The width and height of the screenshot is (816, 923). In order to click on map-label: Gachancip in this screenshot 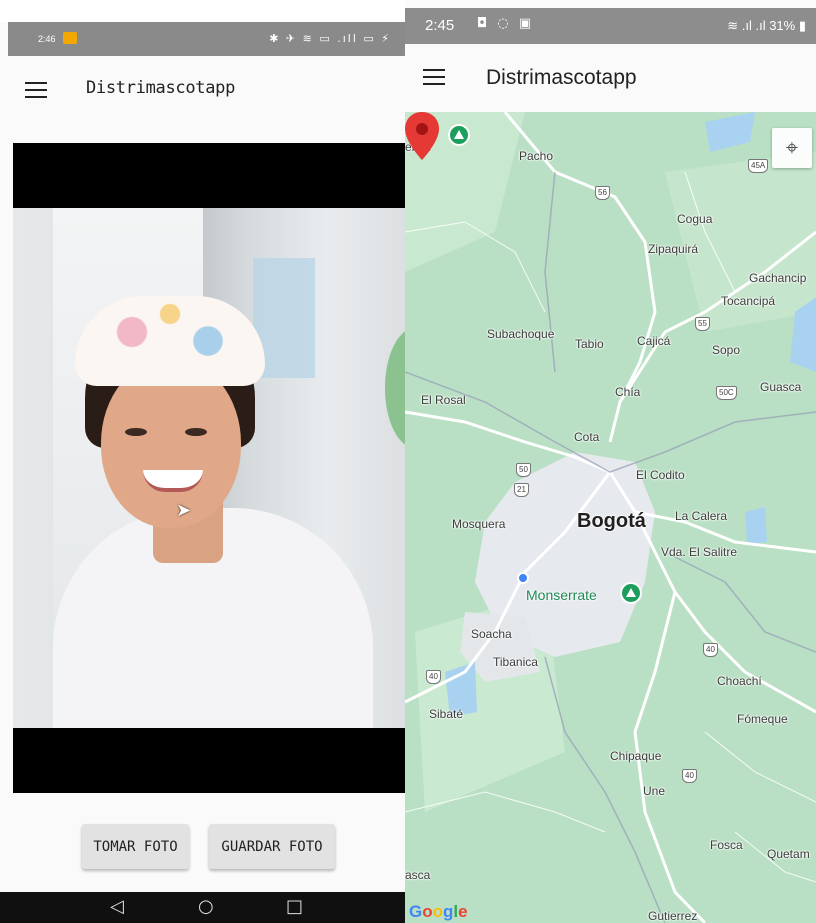, I will do `click(778, 278)`.